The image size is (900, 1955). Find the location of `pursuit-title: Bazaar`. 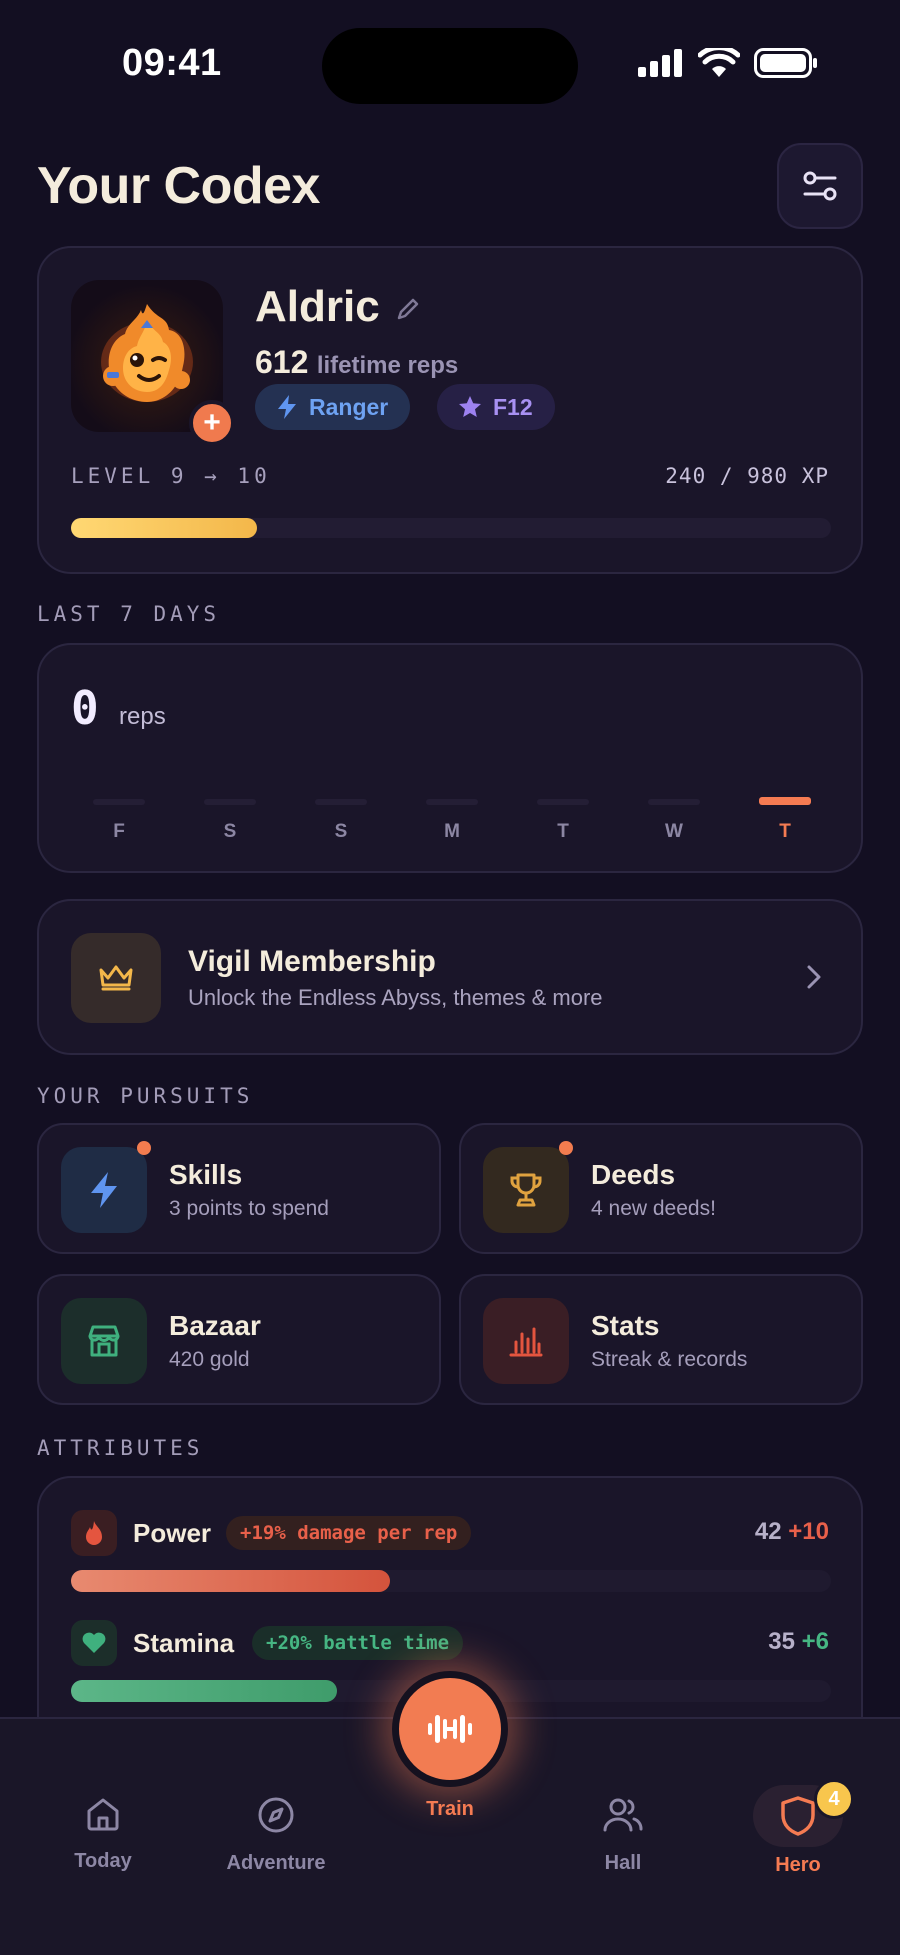

pursuit-title: Bazaar is located at coordinates (215, 1325).